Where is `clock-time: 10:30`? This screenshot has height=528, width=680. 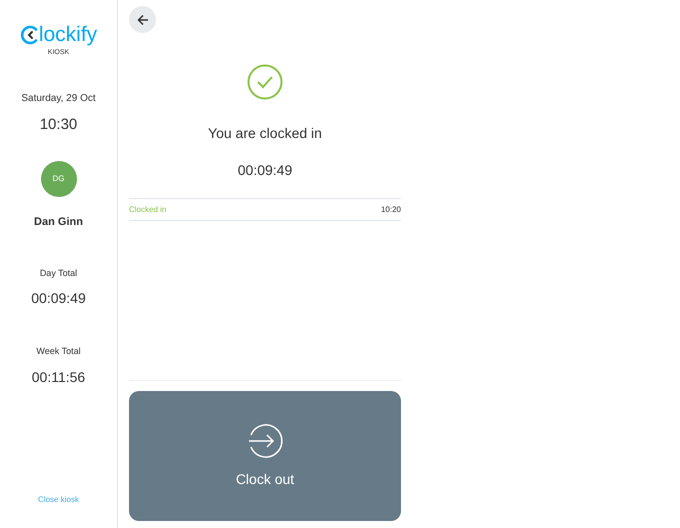 clock-time: 10:30 is located at coordinates (59, 124).